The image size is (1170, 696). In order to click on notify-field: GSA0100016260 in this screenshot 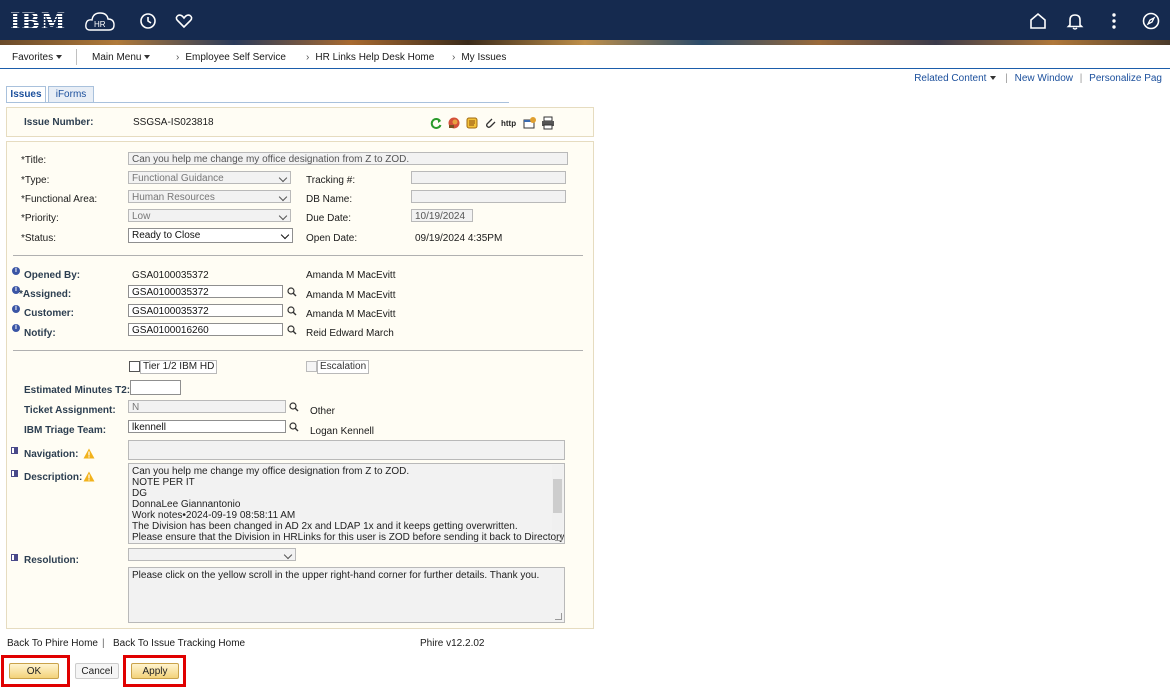, I will do `click(205, 329)`.